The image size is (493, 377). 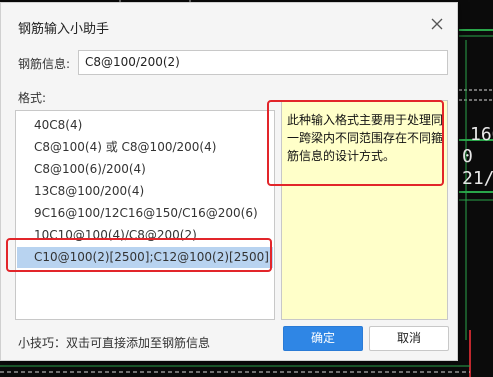 What do you see at coordinates (477, 178) in the screenshot?
I see `cad-text-3: 21/3` at bounding box center [477, 178].